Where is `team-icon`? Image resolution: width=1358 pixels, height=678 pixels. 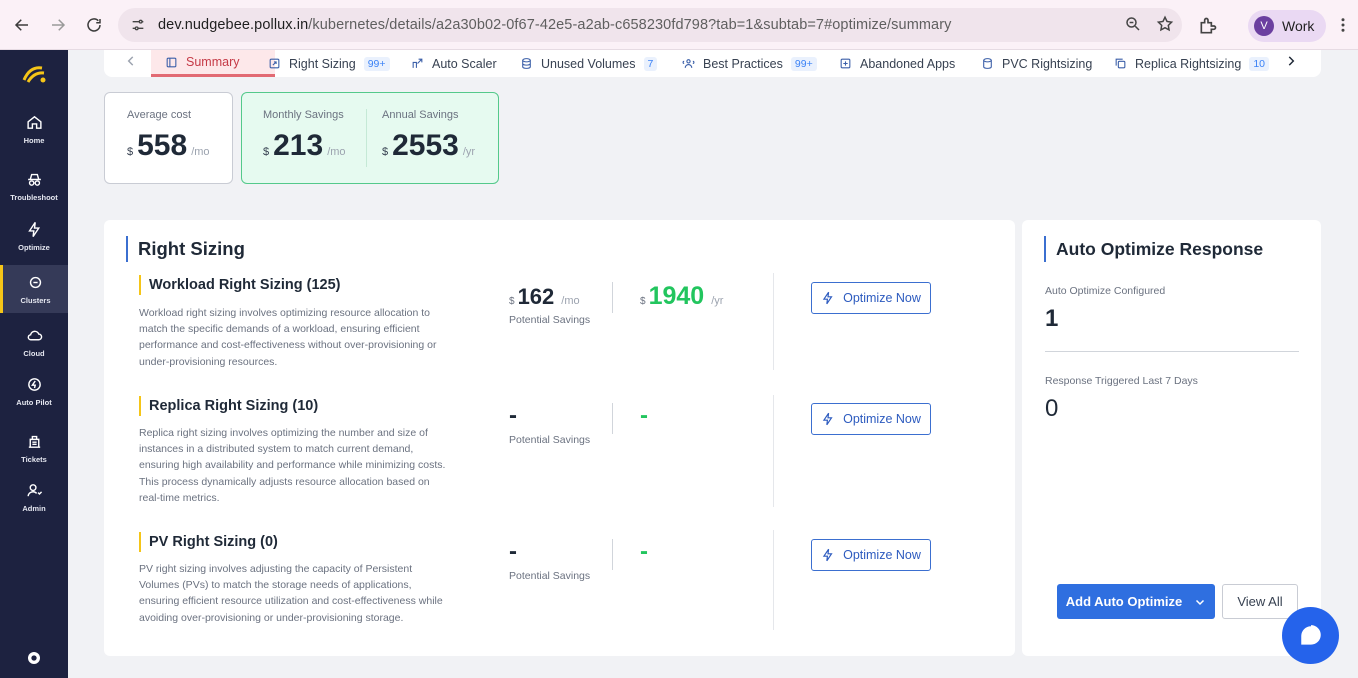 team-icon is located at coordinates (688, 63).